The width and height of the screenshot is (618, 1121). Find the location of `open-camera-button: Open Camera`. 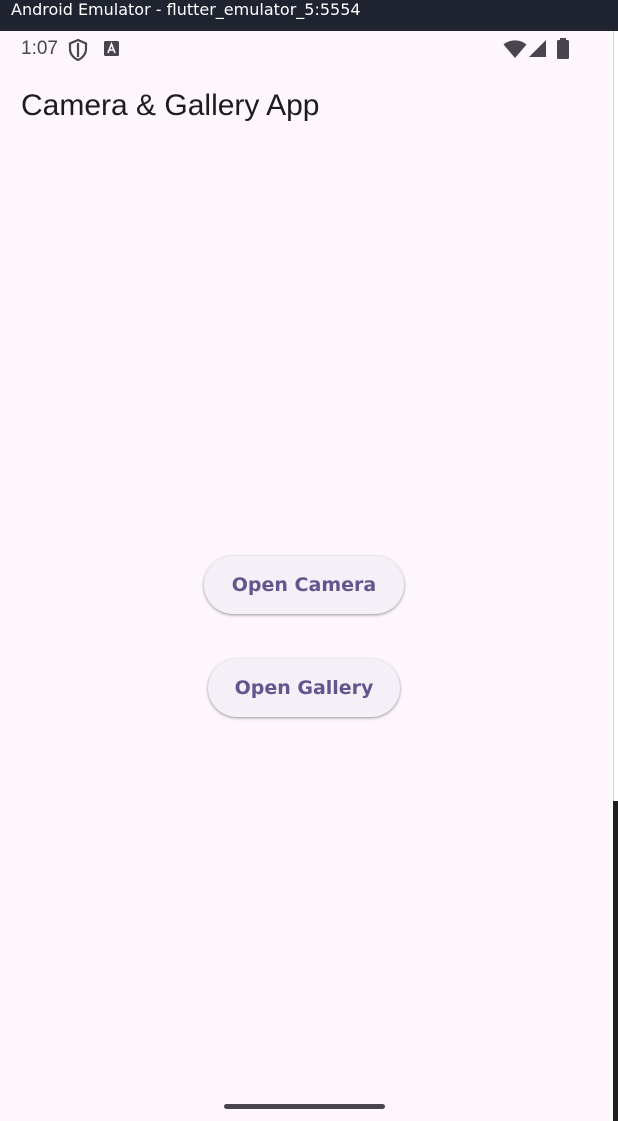

open-camera-button: Open Camera is located at coordinates (304, 585).